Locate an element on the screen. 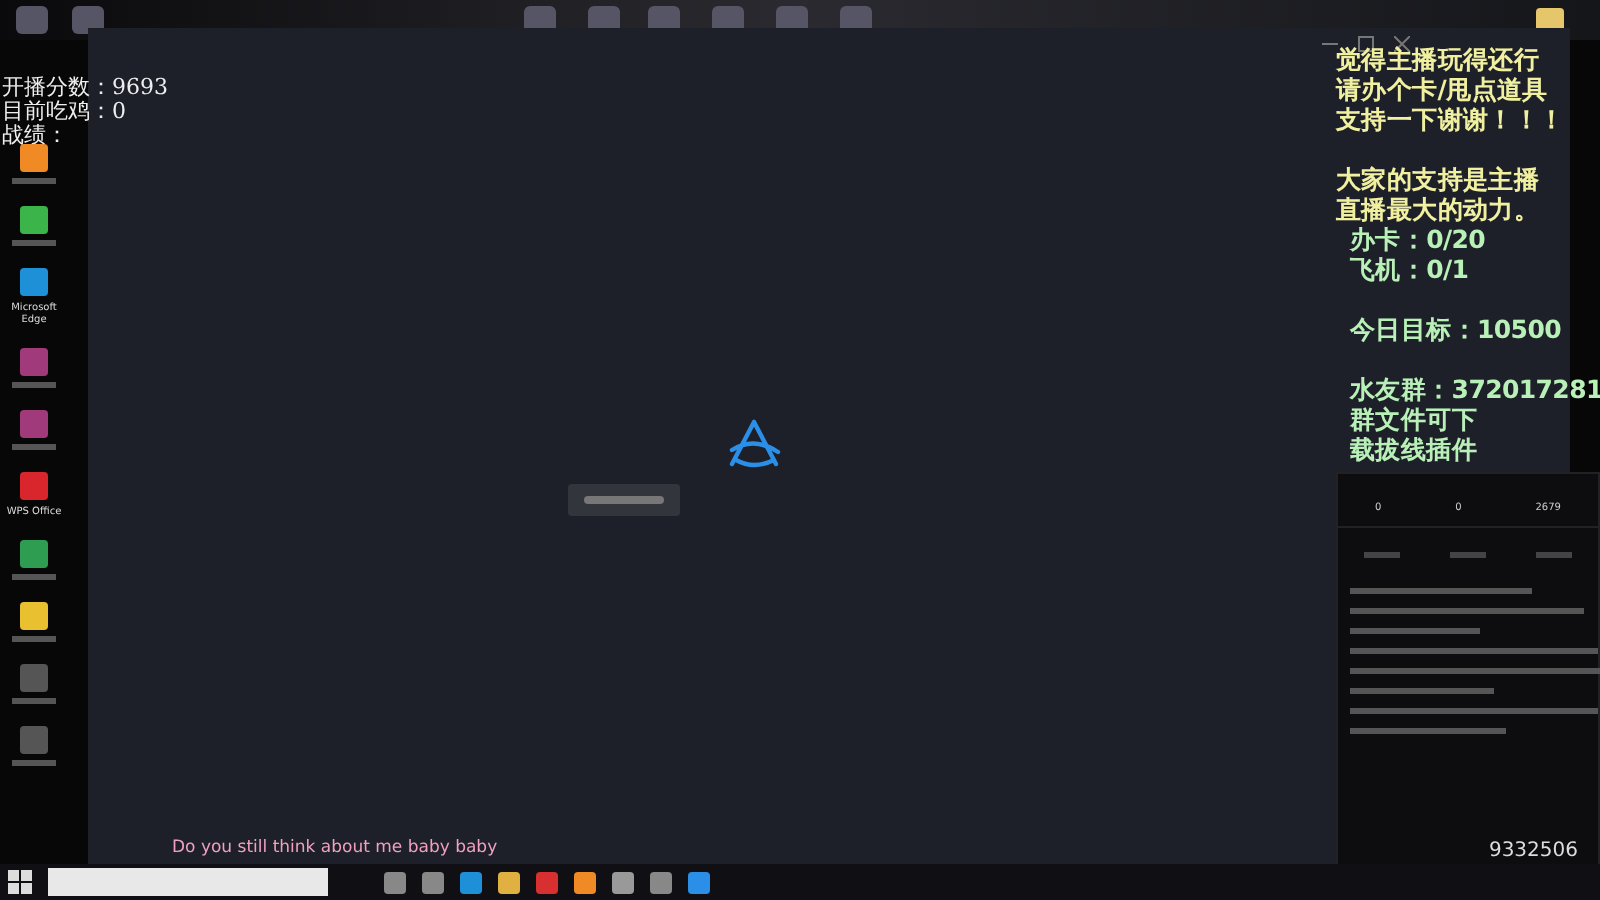 This screenshot has width=1600, height=900. overlay-stat-text: 今日目标：10500 is located at coordinates (1455, 329).